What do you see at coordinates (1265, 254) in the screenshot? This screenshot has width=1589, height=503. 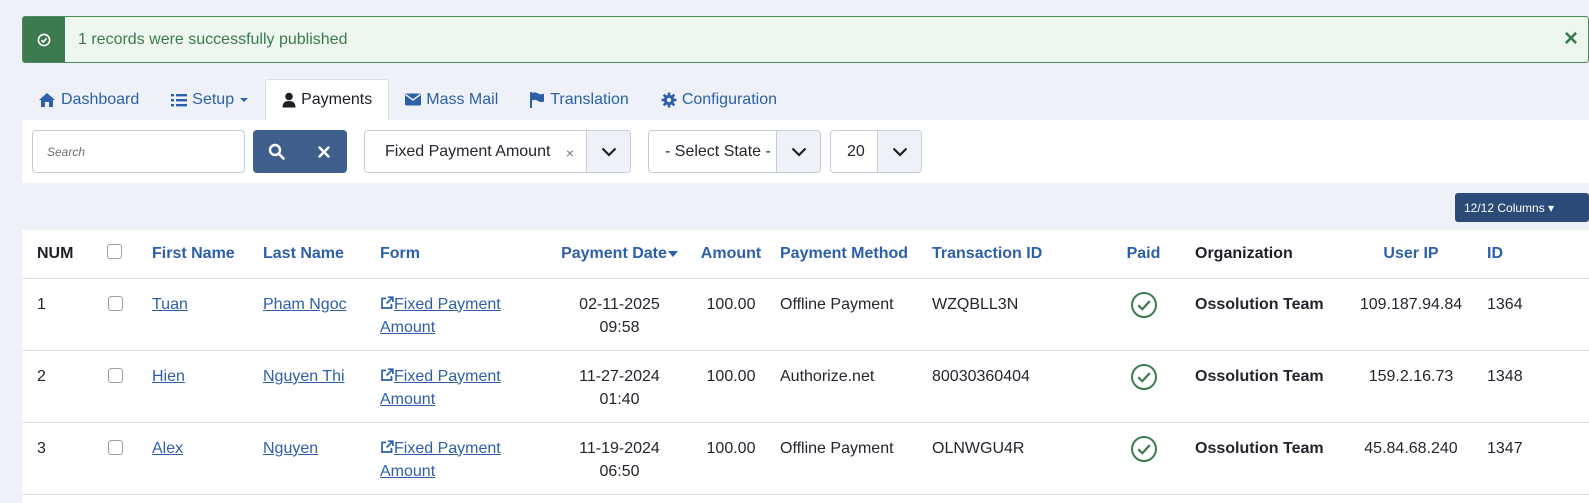 I see `header-organization: Organization` at bounding box center [1265, 254].